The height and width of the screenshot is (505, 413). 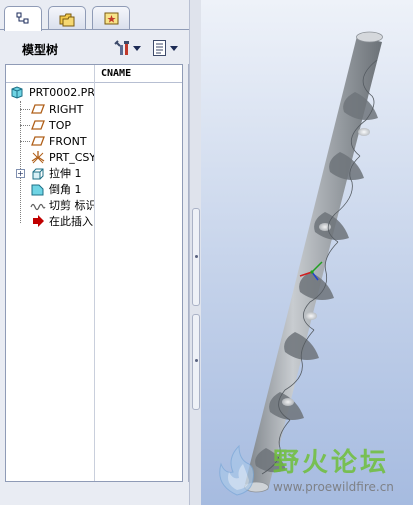 I want to click on column-divider, so click(x=94, y=273).